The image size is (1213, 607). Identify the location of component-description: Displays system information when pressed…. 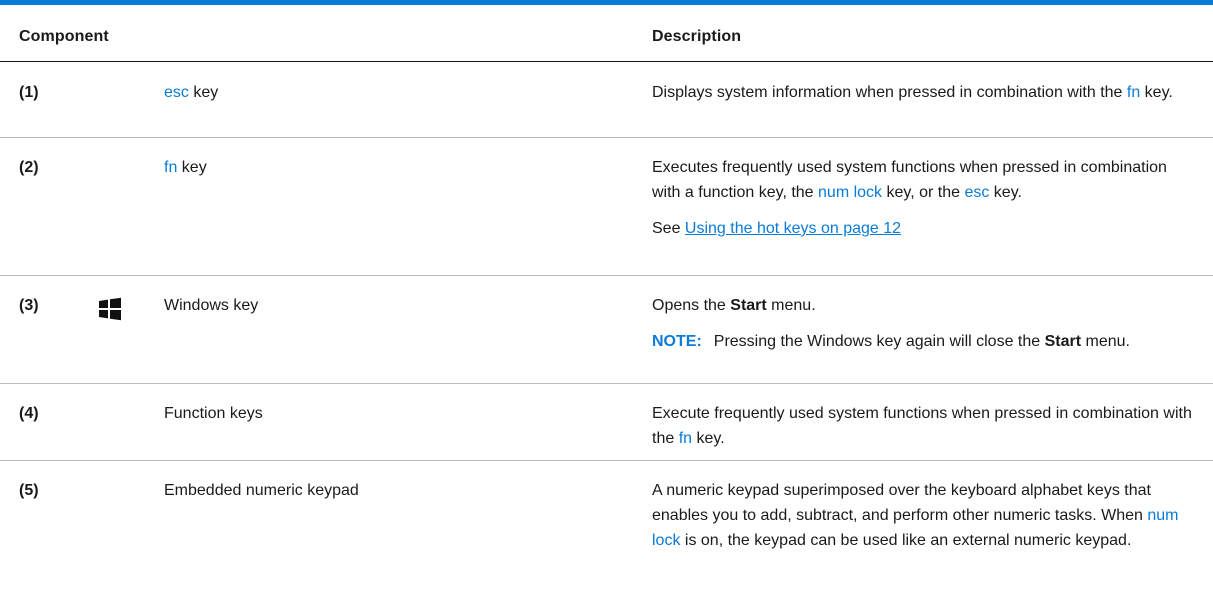
(924, 92).